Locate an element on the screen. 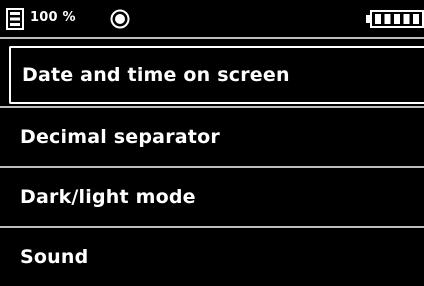  menu-item-label: Decimal separator is located at coordinates (120, 137).